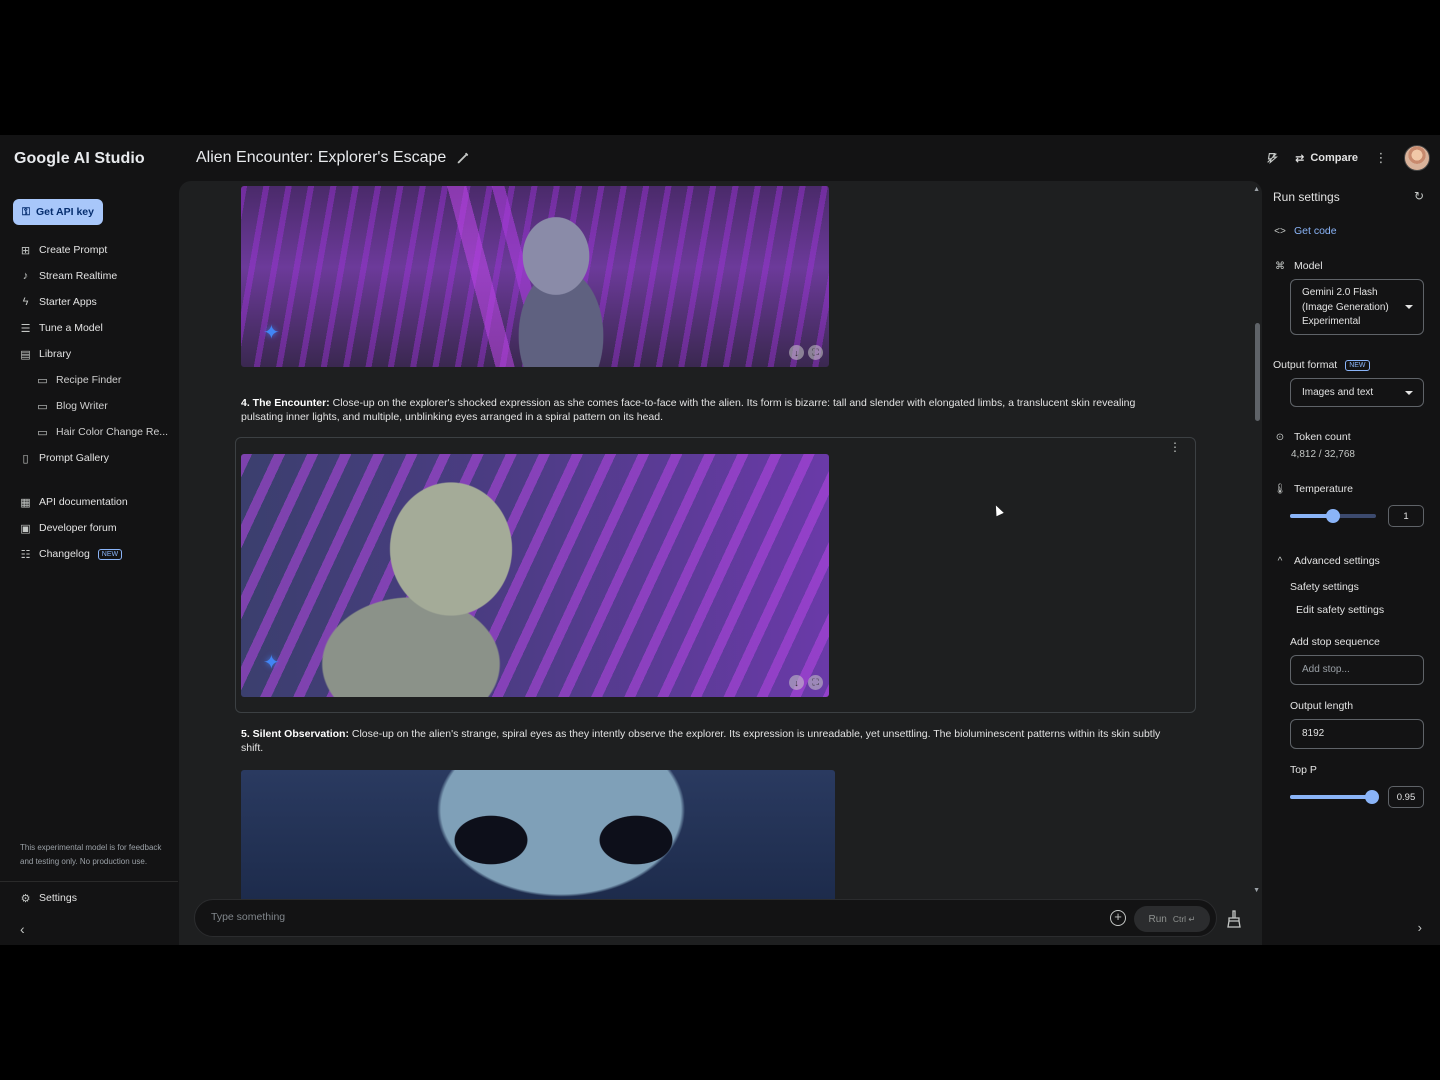  What do you see at coordinates (26, 211) in the screenshot?
I see `key-icon: ⚿` at bounding box center [26, 211].